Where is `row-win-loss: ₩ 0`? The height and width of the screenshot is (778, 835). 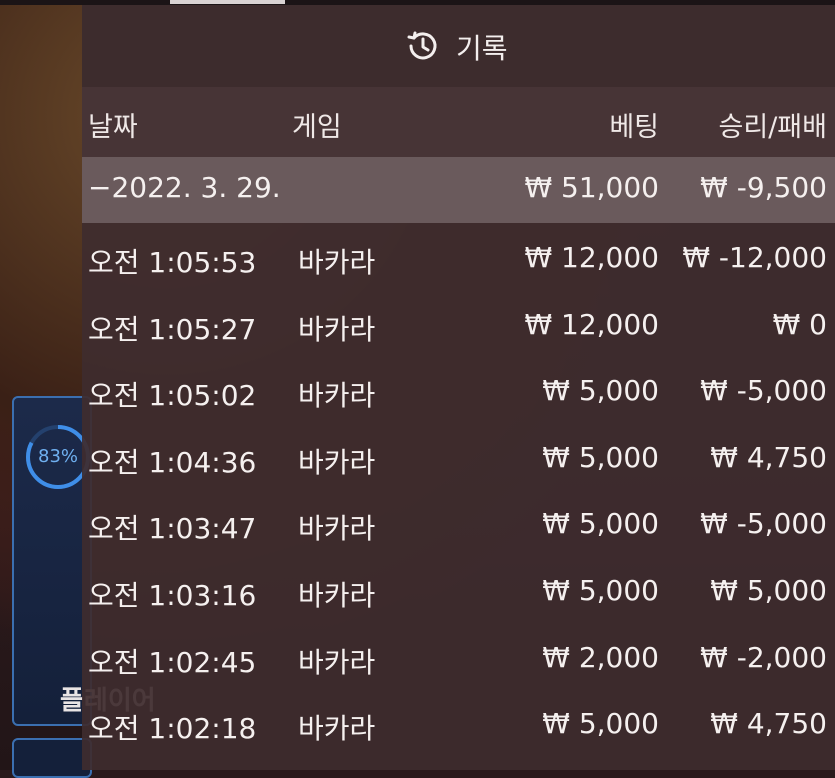
row-win-loss: ₩ 0 is located at coordinates (799, 324).